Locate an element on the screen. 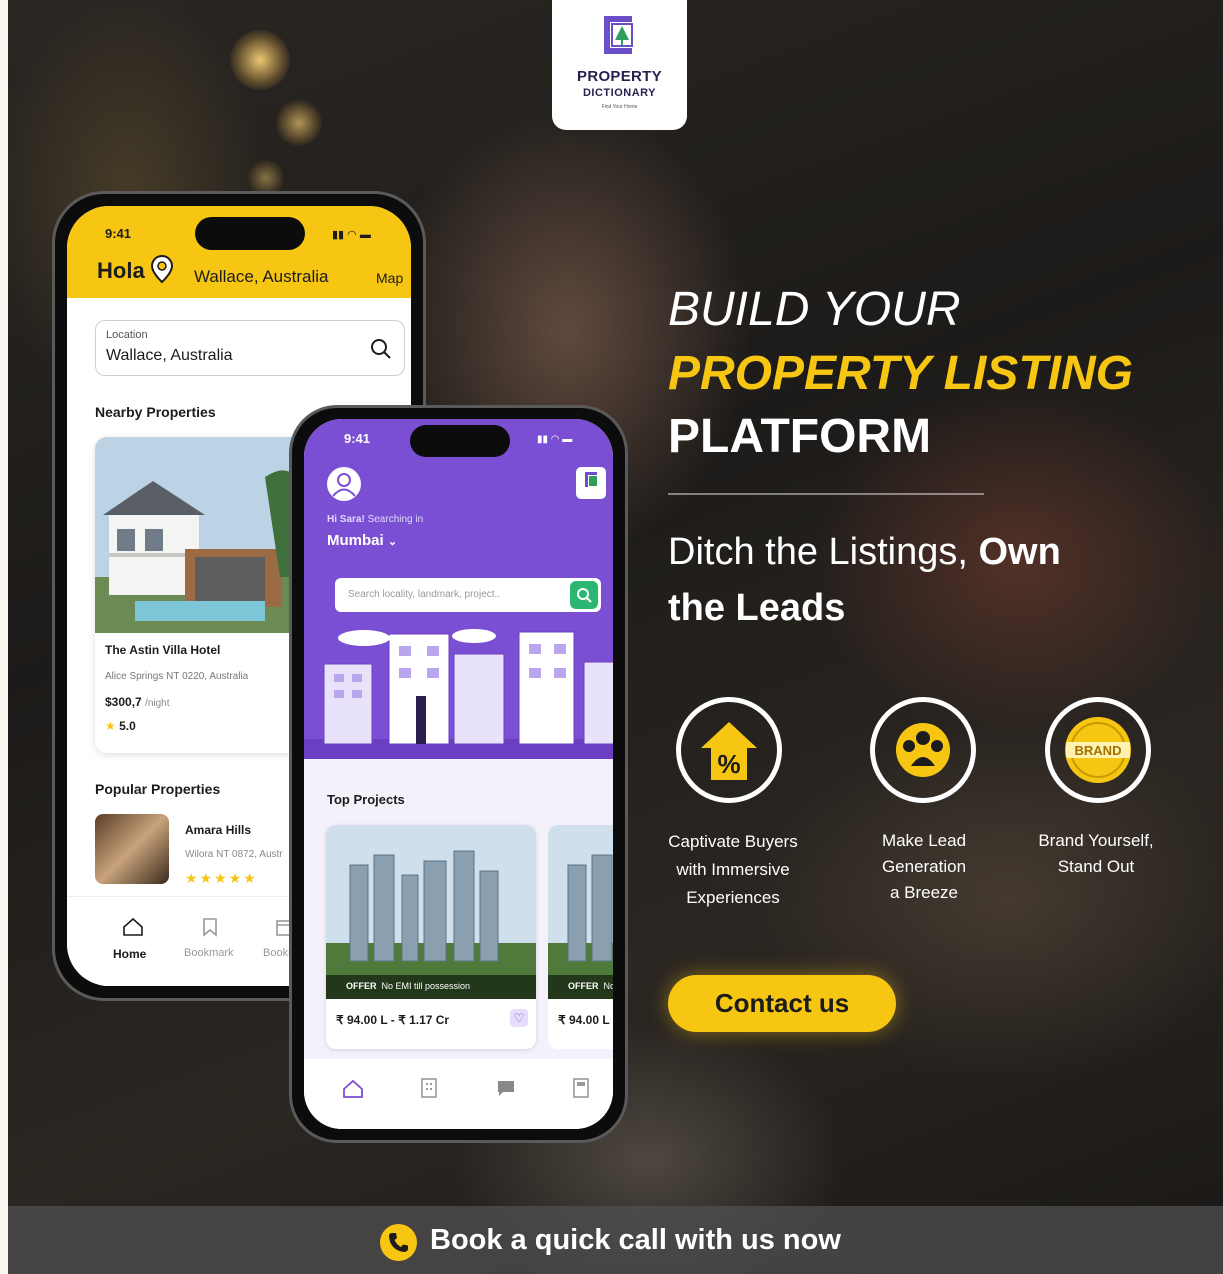  phone1-header: 9:41 ▮▮ ◠ ▬ Hola Wallace, Australia Map is located at coordinates (239, 252).